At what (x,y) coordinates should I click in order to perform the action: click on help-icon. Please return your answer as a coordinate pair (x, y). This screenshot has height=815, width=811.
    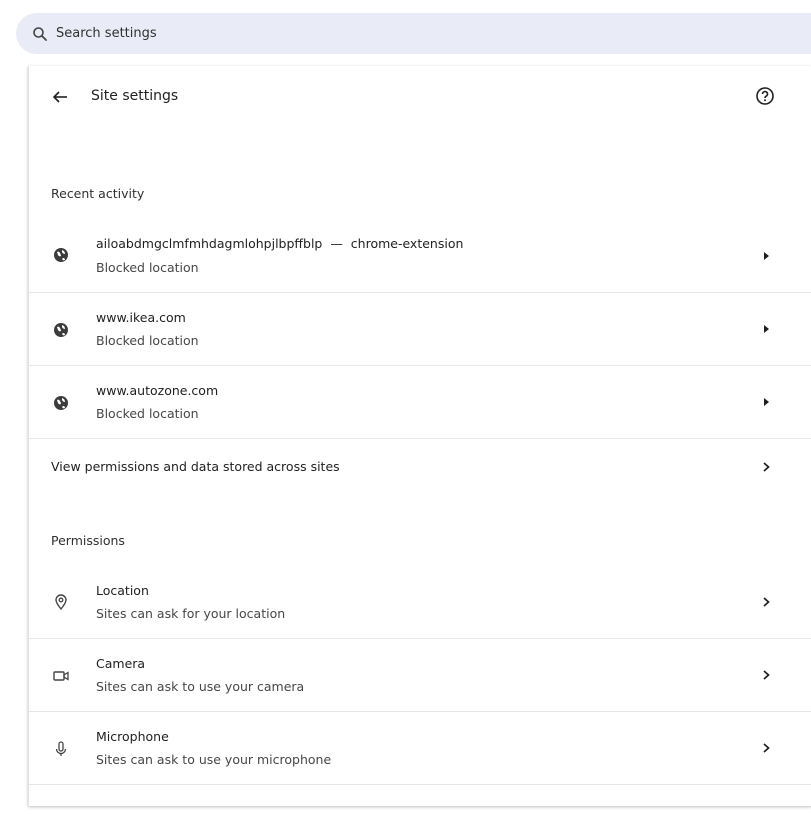
    Looking at the image, I should click on (765, 96).